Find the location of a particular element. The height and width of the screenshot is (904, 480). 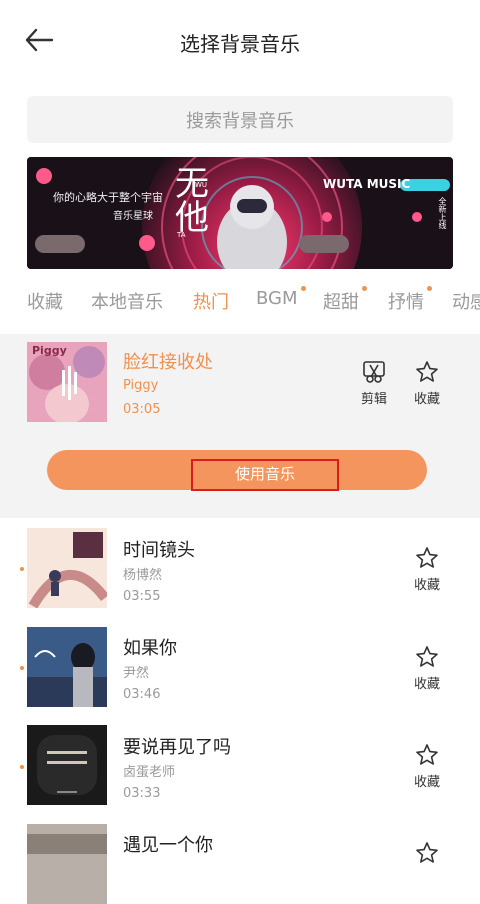

song-title: 遇见一个你 is located at coordinates (168, 844).